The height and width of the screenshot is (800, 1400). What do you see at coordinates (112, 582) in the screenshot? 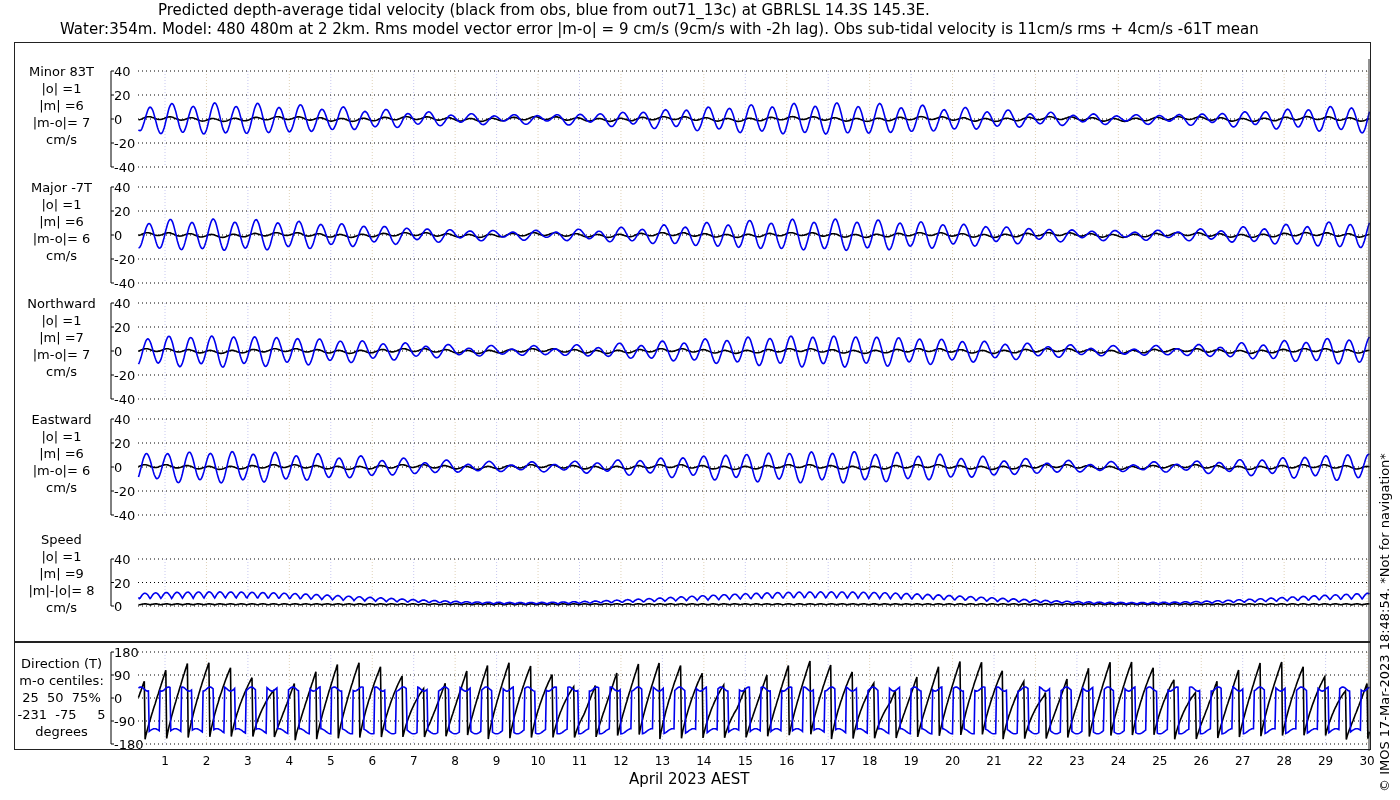
I see `y-axis` at bounding box center [112, 582].